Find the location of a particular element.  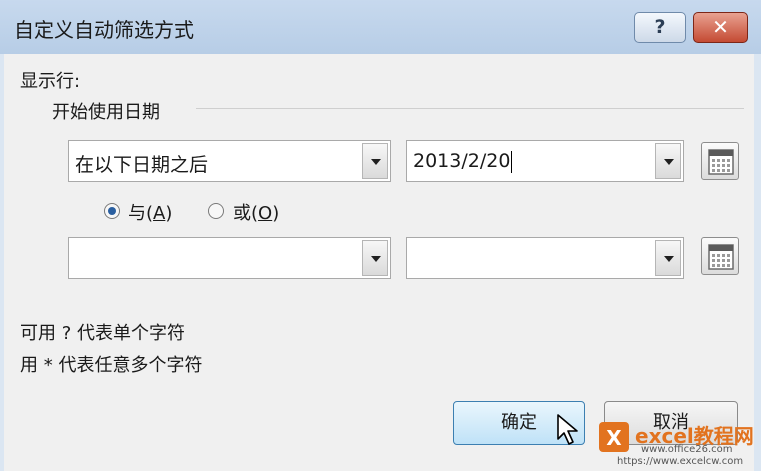

and-radio-label: 与(A) is located at coordinates (150, 212).